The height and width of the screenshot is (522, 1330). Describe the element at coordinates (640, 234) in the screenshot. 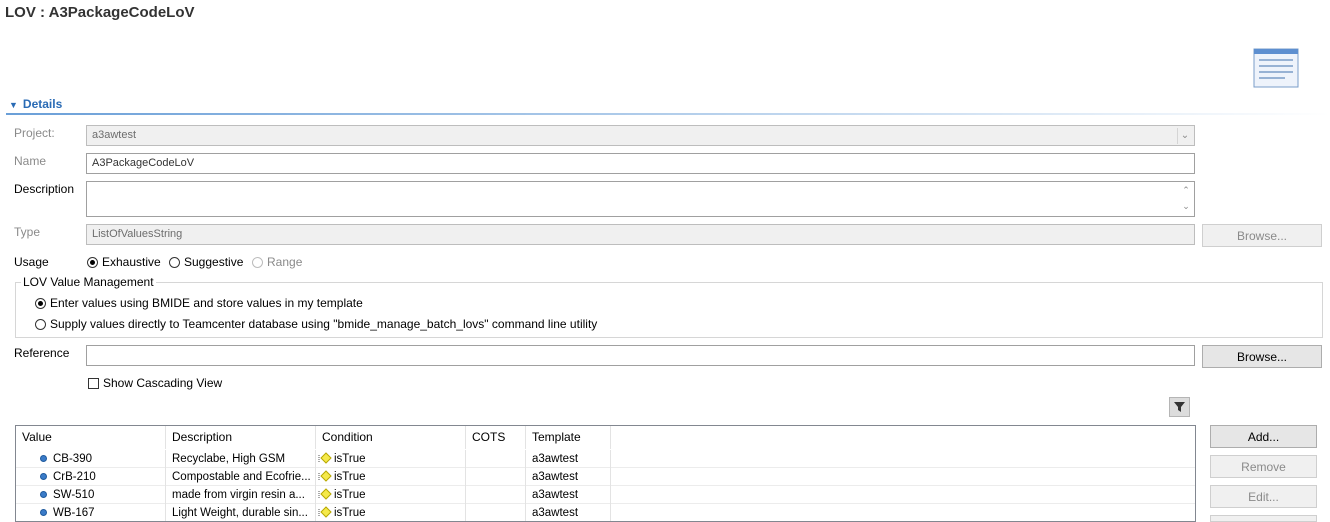

I see `type-field: ListOfValuesString` at that location.